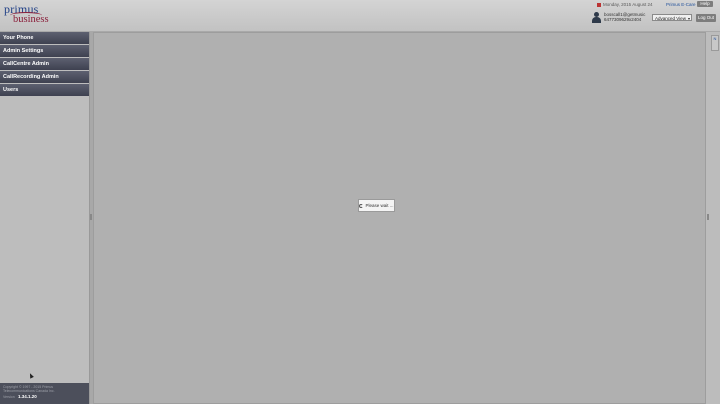 This screenshot has width=720, height=404. What do you see at coordinates (44, 64) in the screenshot?
I see `sidebar-item-callcentre-admin: CallCentre Admin` at bounding box center [44, 64].